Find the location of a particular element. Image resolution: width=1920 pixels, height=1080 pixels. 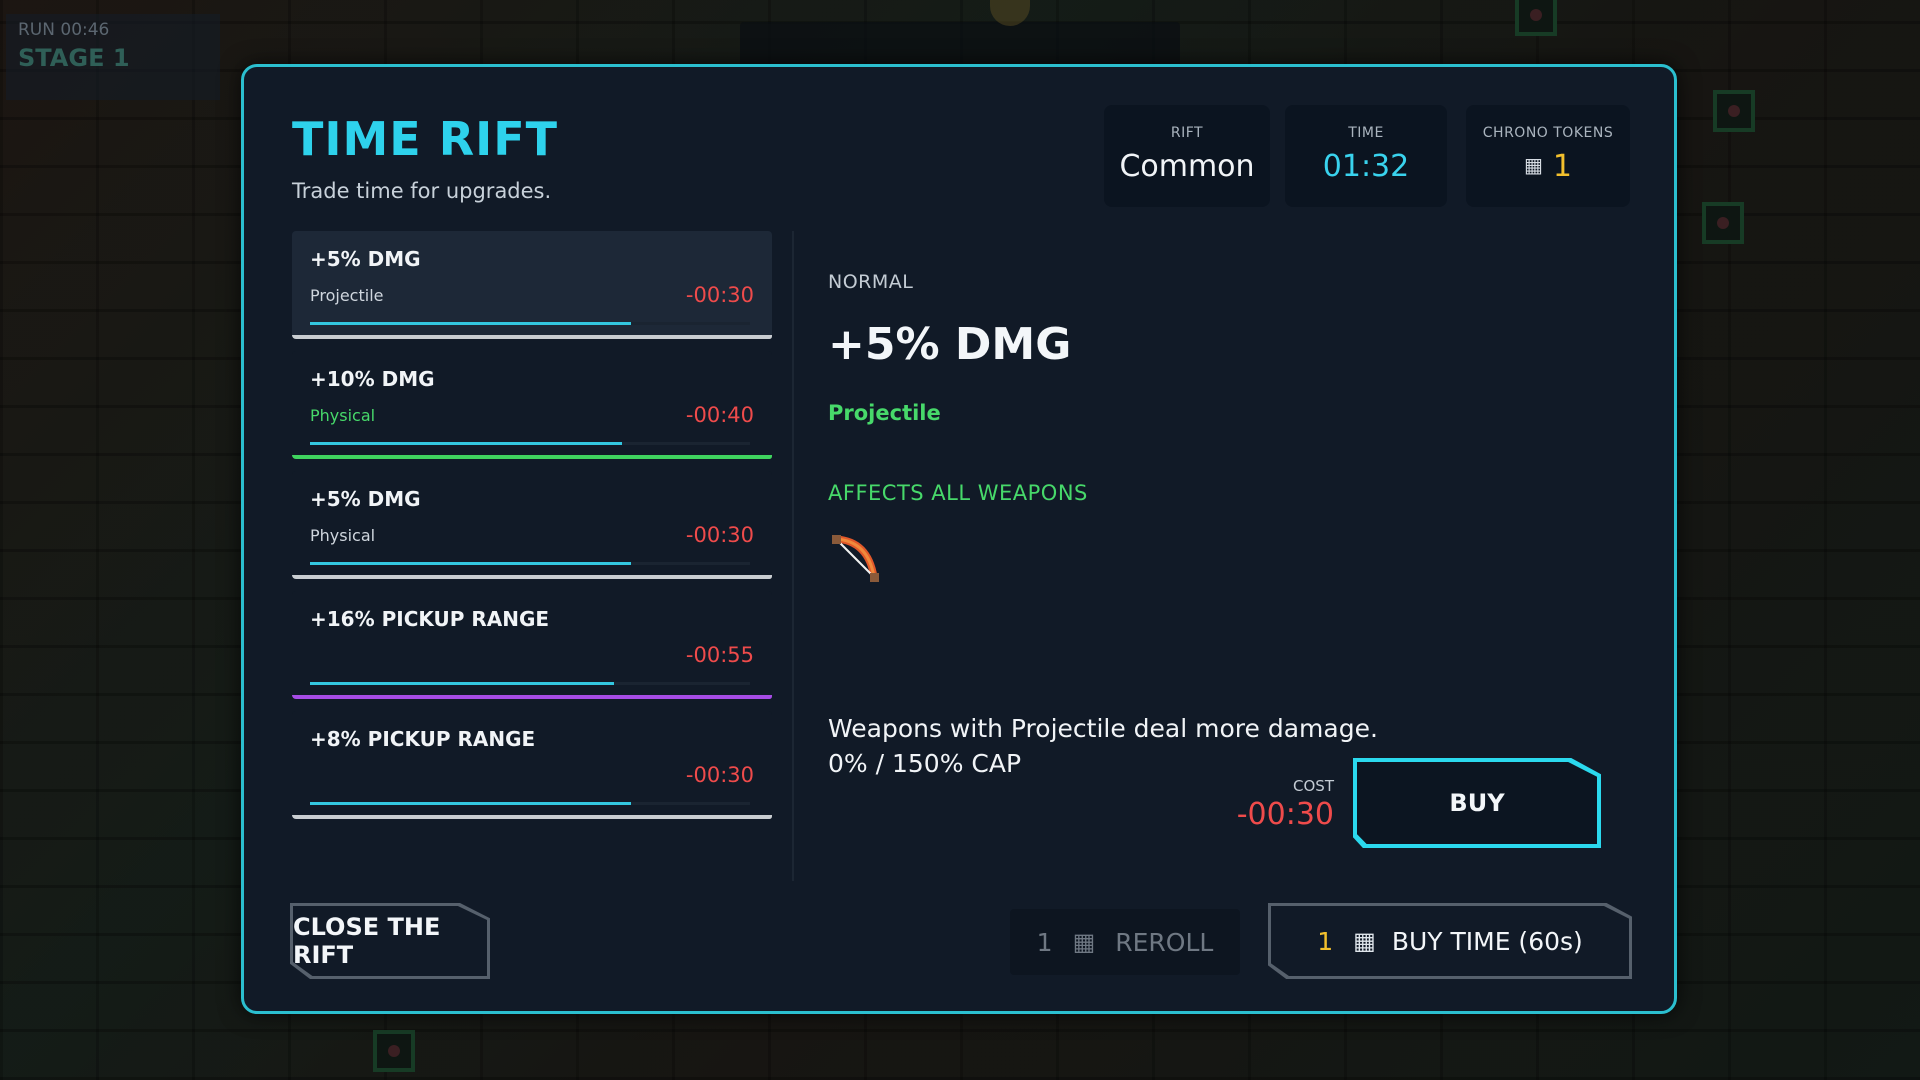

buy-time-button: 1 ▦ BUY TIME (60s) is located at coordinates (1450, 941).